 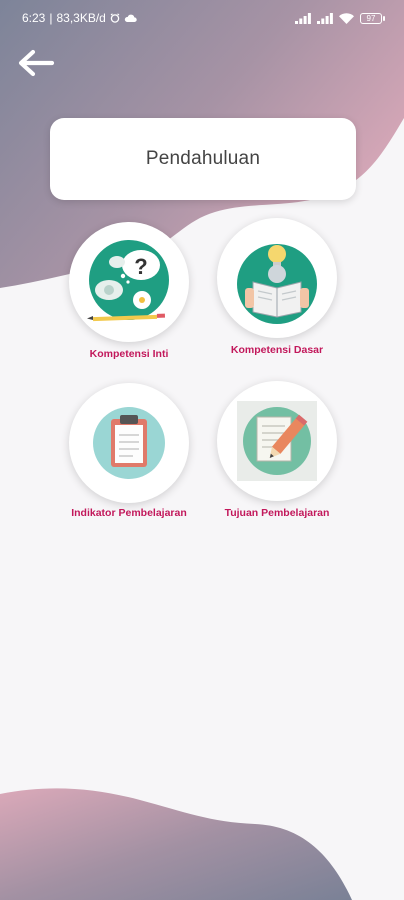 What do you see at coordinates (277, 350) in the screenshot?
I see `menu-item-label: Kompetensi Dasar` at bounding box center [277, 350].